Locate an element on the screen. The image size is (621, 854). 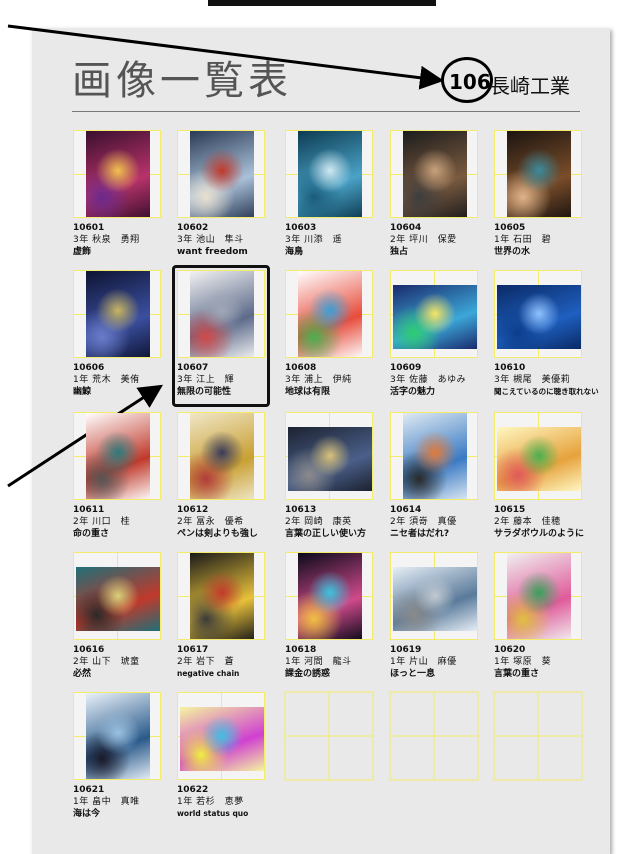
artwork-title: ほっと一息 is located at coordinates (413, 674).